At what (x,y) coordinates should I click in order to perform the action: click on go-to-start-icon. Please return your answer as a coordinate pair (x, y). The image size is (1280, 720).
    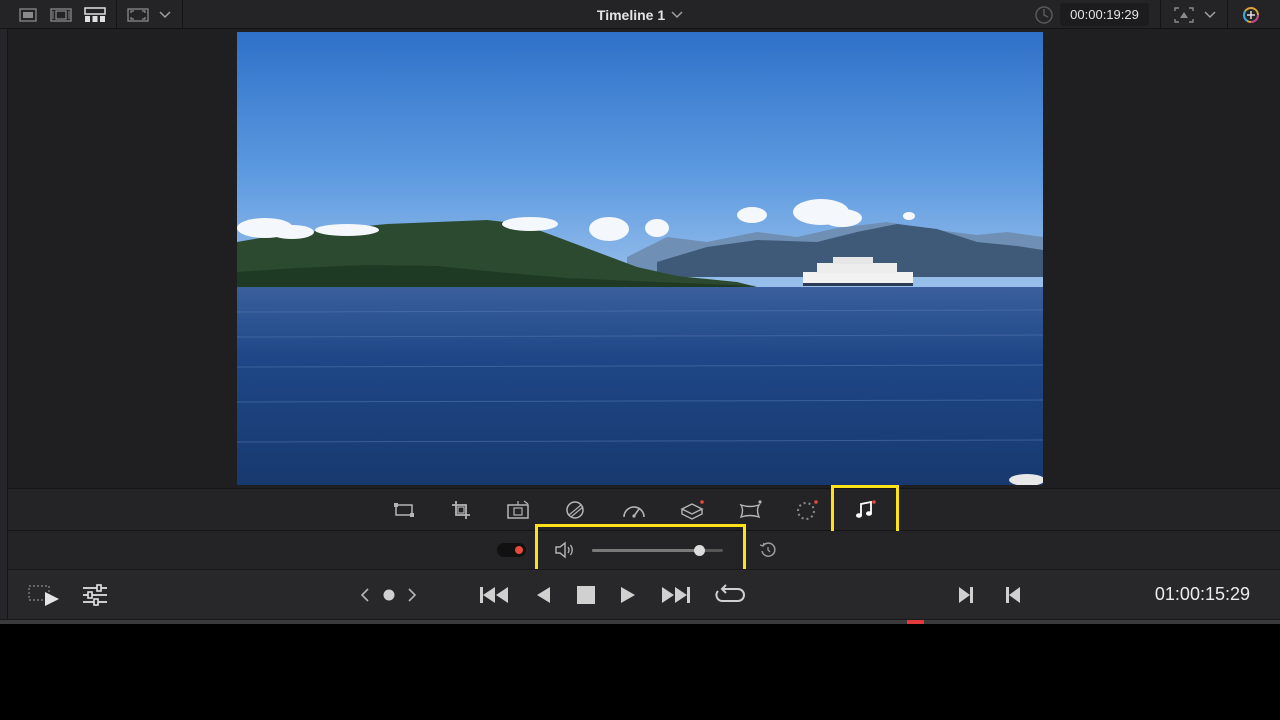
    Looking at the image, I should click on (494, 595).